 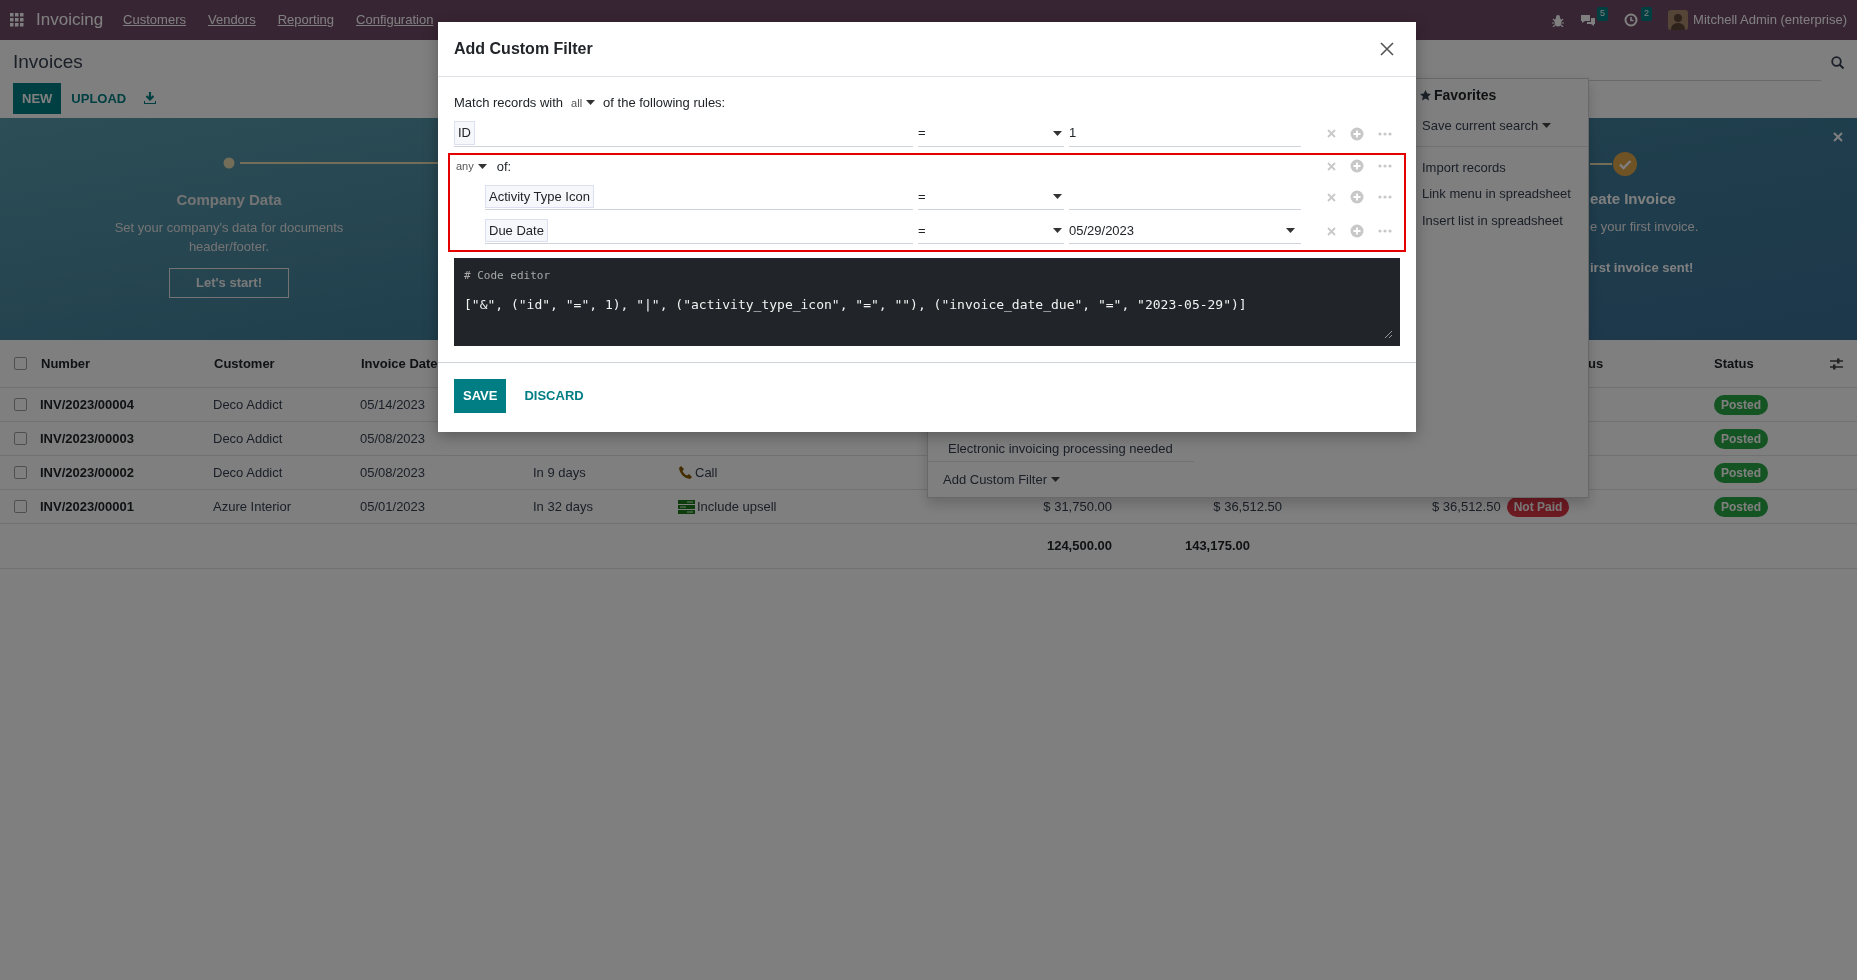 What do you see at coordinates (1588, 20) in the screenshot?
I see `chat-icon` at bounding box center [1588, 20].